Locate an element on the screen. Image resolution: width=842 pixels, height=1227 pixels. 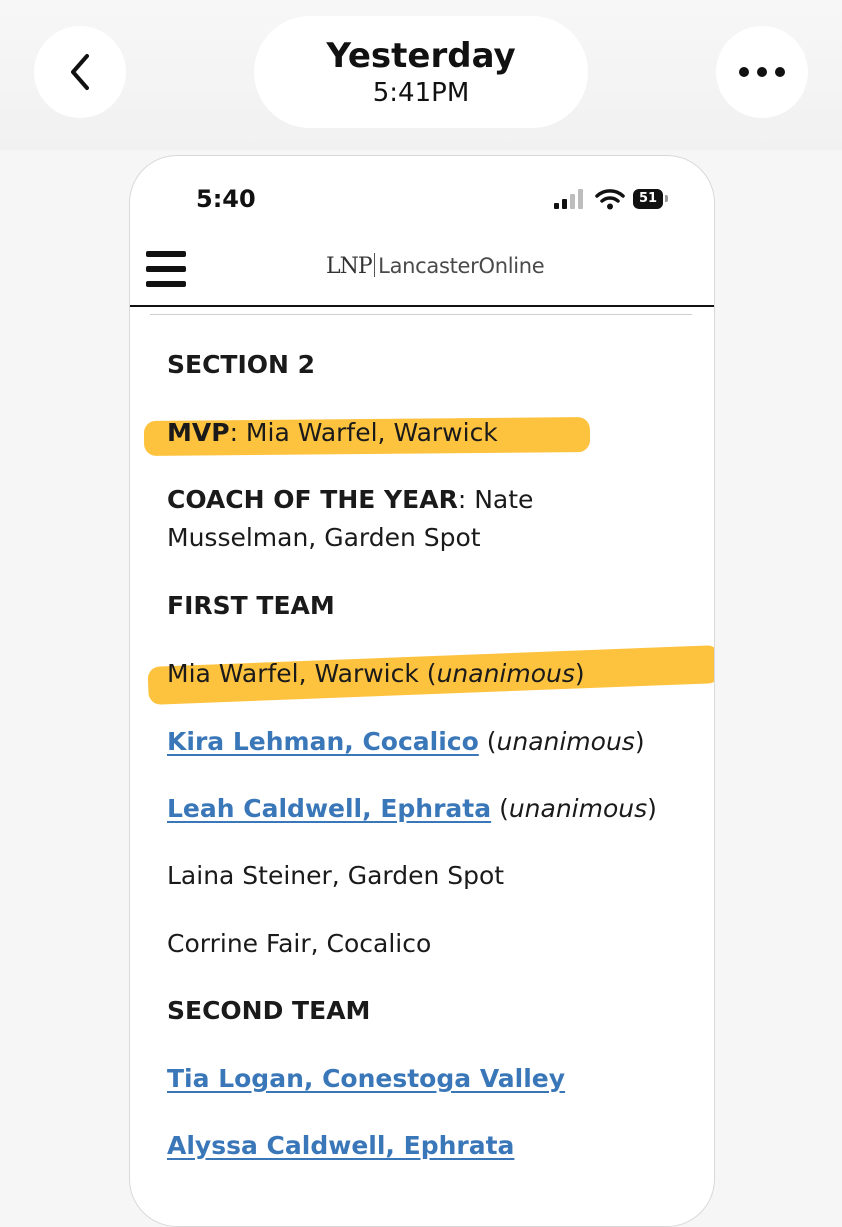
mvp-line: MVP: Mia Warfel, Warwick is located at coordinates (332, 432).